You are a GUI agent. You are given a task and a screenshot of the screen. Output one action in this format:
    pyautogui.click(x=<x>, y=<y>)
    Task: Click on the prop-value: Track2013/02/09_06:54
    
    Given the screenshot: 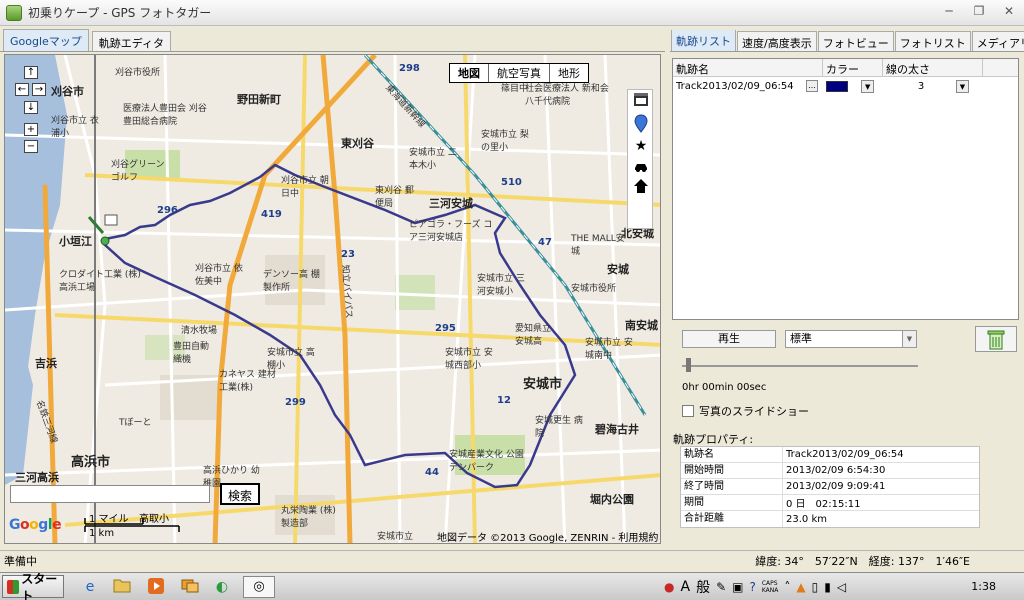 What is the action you would take?
    pyautogui.click(x=845, y=454)
    